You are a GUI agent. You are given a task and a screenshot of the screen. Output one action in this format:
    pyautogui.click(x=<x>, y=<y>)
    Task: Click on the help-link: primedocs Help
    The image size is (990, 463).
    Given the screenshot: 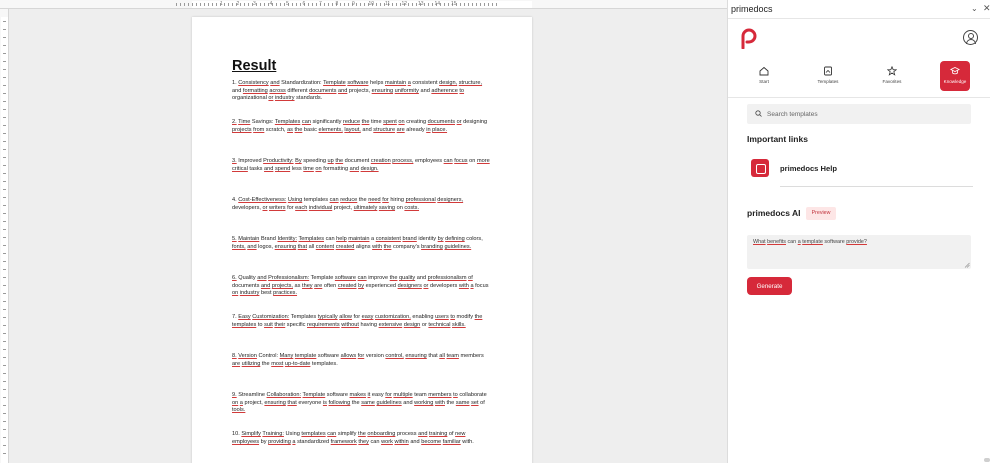 What is the action you would take?
    pyautogui.click(x=860, y=171)
    